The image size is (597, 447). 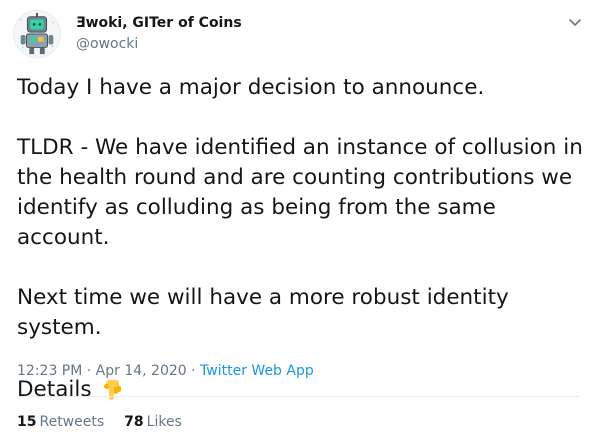 What do you see at coordinates (27, 422) in the screenshot?
I see `retweets-count: 15` at bounding box center [27, 422].